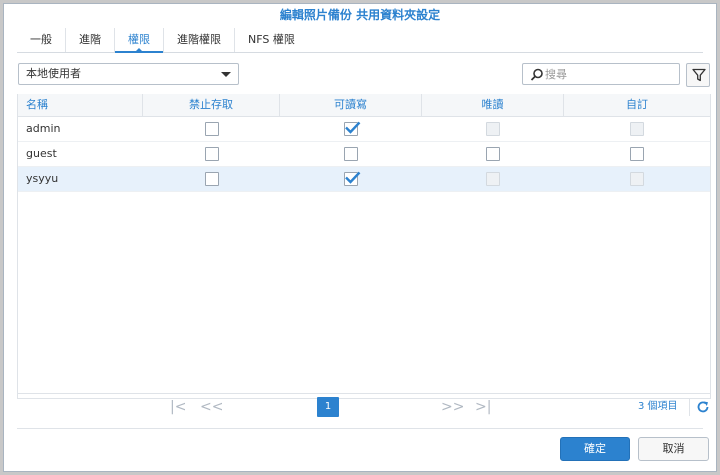 The height and width of the screenshot is (475, 720). What do you see at coordinates (53, 73) in the screenshot?
I see `user-type-value: 本地使用者` at bounding box center [53, 73].